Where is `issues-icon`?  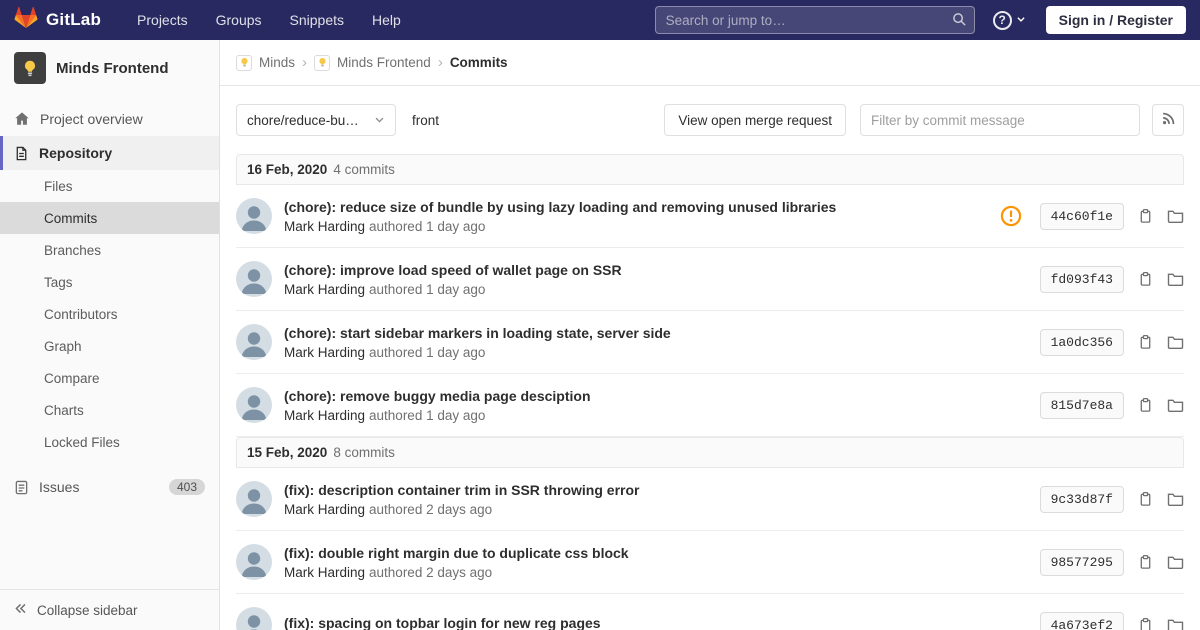 issues-icon is located at coordinates (21, 487).